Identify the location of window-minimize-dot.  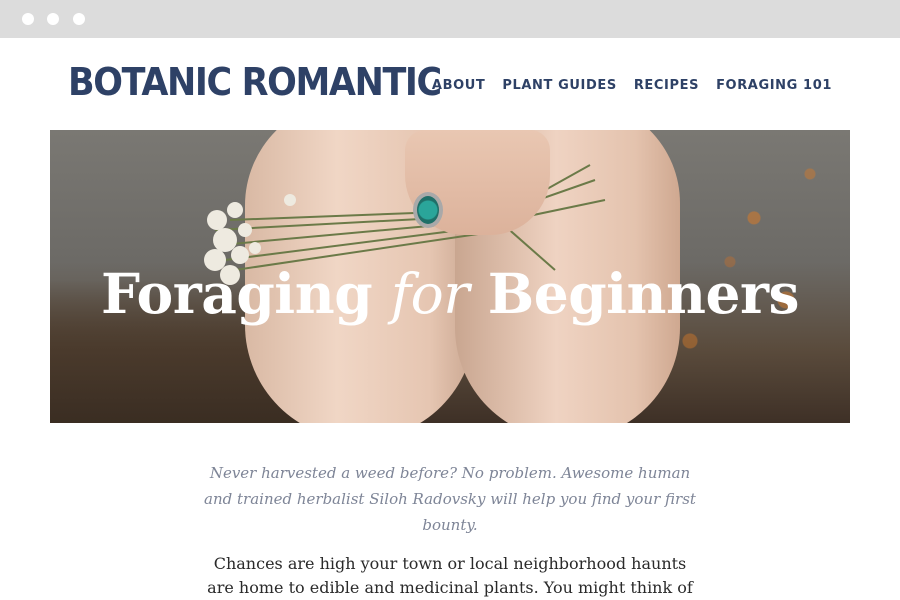
(53, 19).